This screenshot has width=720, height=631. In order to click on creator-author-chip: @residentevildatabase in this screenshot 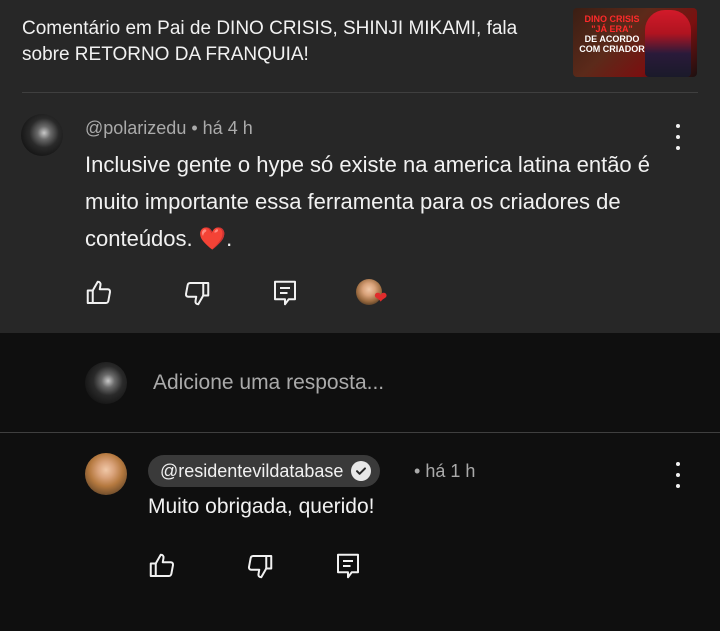, I will do `click(264, 471)`.